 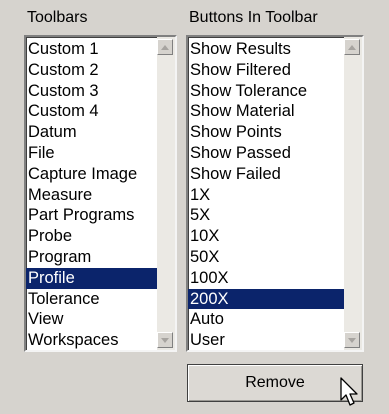 I want to click on buttons-scrollbar, so click(x=353, y=193).